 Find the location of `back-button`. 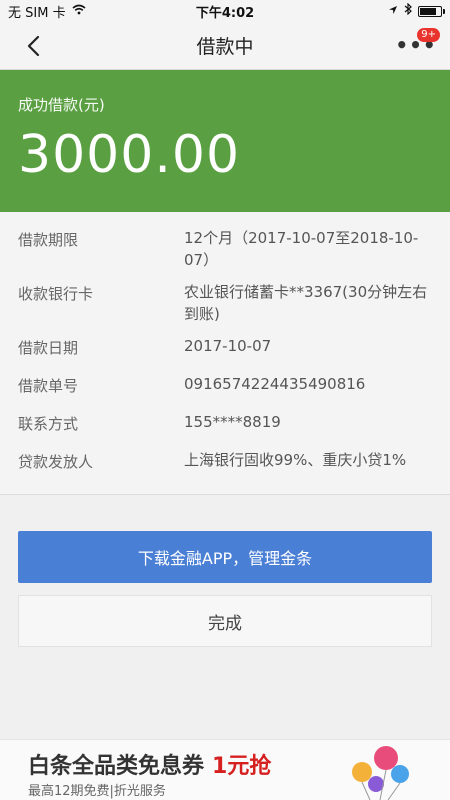

back-button is located at coordinates (33, 46).